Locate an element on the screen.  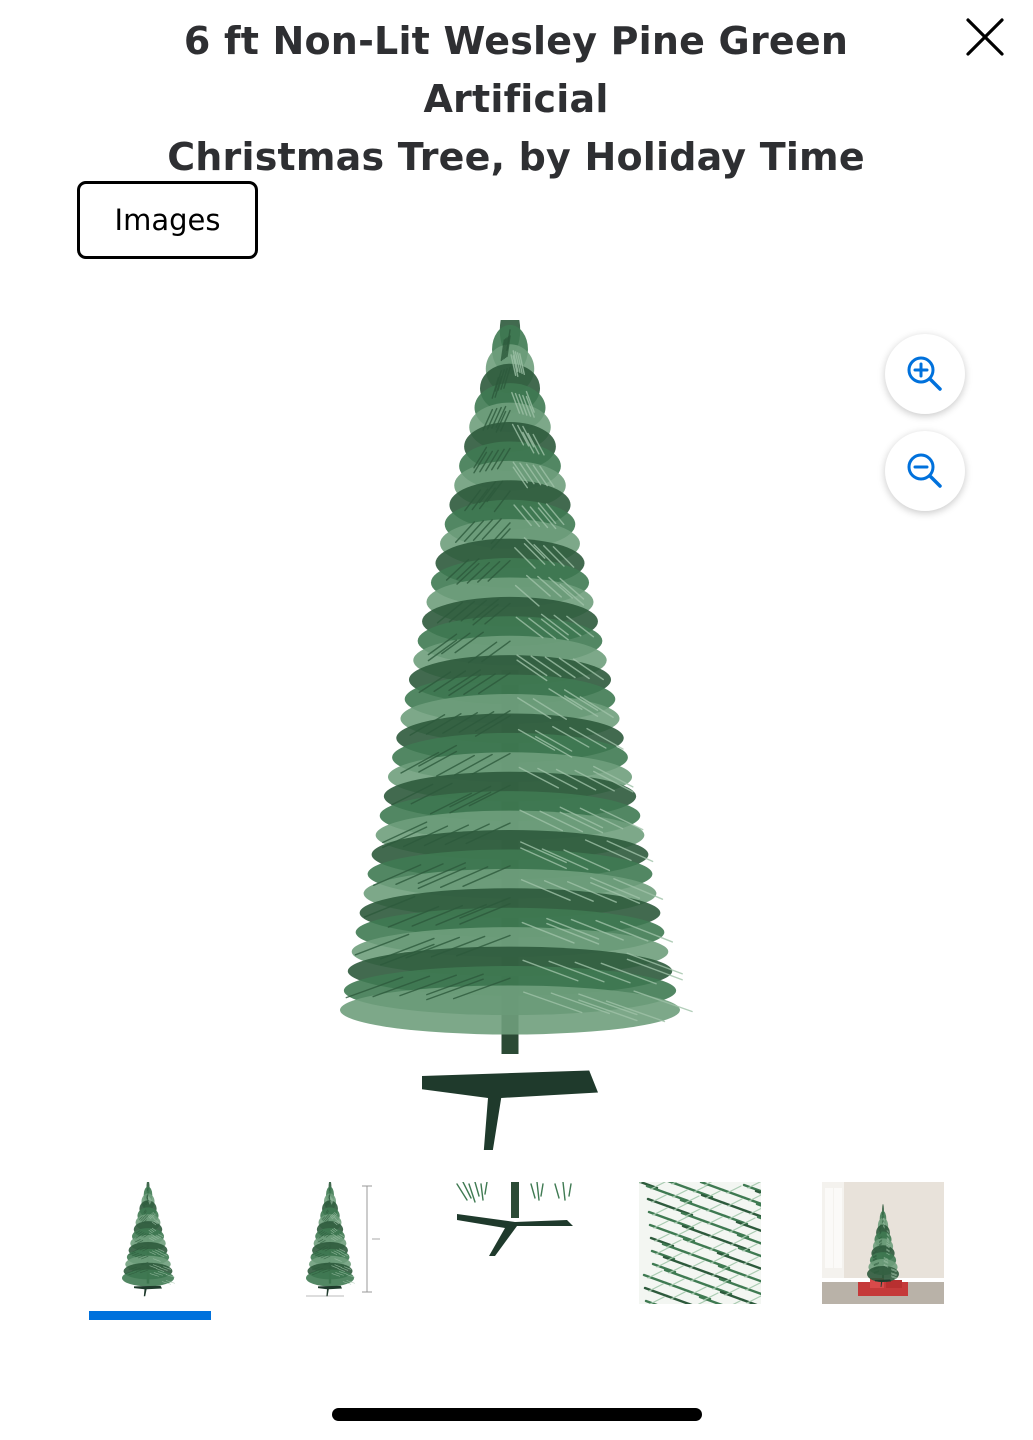
thumbnail-tree-stand-image is located at coordinates (514, 1219).